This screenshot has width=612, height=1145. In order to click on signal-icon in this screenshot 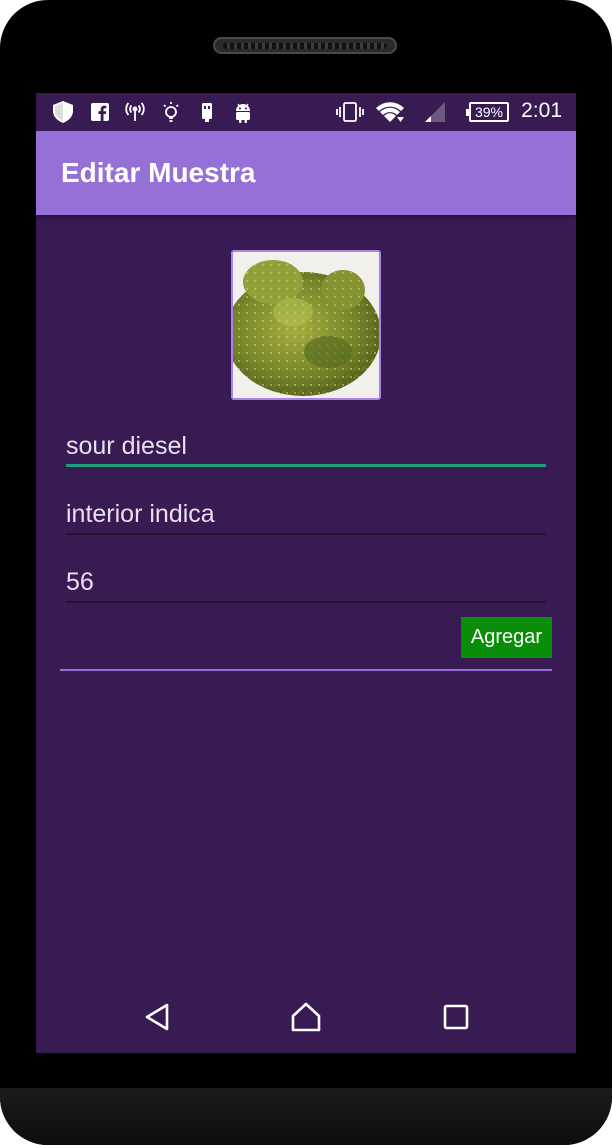, I will do `click(435, 112)`.